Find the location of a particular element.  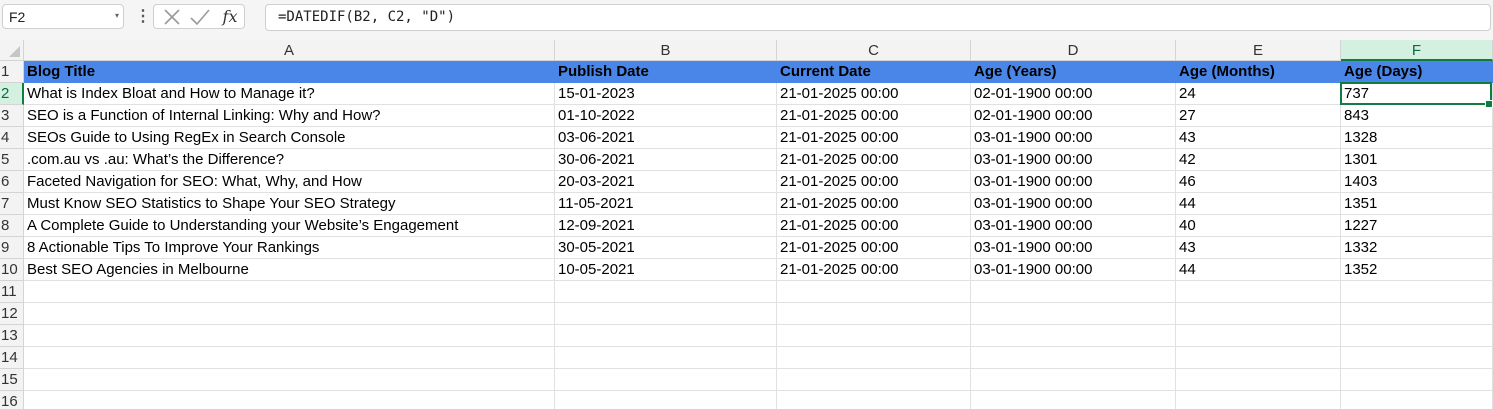

cell-f2: 737 is located at coordinates (1417, 94).